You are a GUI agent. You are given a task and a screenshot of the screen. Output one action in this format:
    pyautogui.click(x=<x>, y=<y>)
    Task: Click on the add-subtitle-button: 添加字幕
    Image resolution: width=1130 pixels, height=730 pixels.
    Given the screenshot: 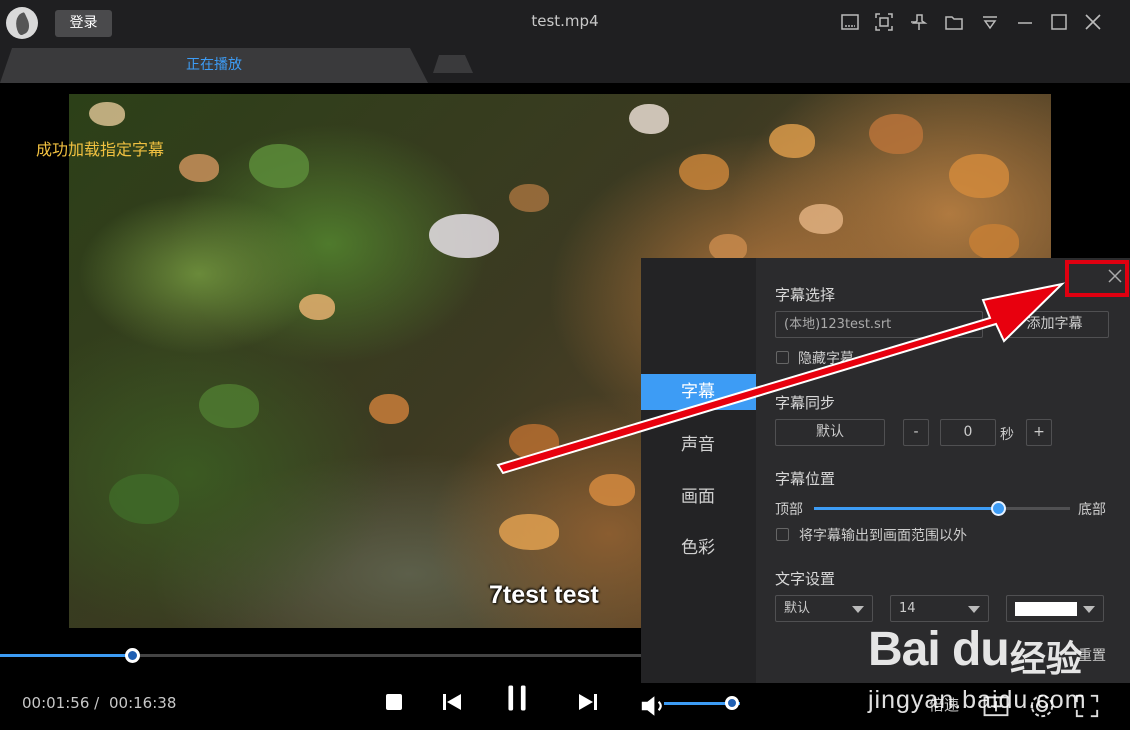 What is the action you would take?
    pyautogui.click(x=1054, y=324)
    